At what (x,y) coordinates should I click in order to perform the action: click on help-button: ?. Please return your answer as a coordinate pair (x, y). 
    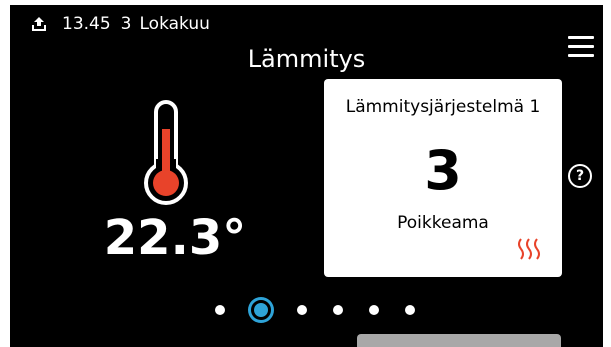
    Looking at the image, I should click on (580, 176).